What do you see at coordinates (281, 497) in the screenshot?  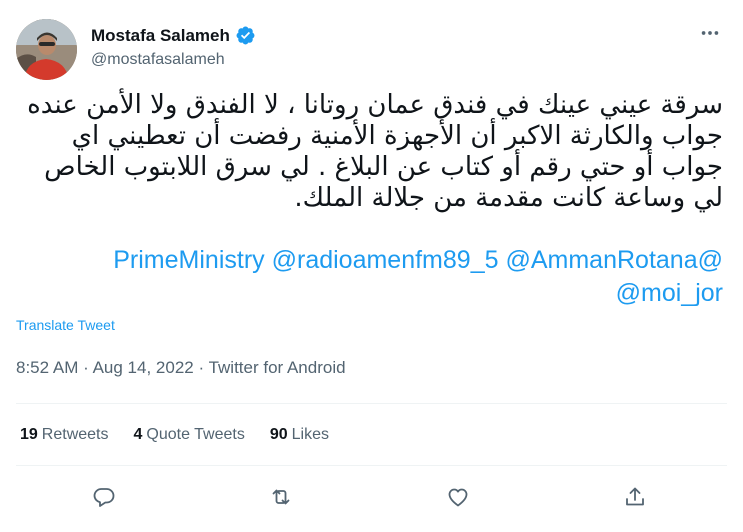 I see `retweet-icon` at bounding box center [281, 497].